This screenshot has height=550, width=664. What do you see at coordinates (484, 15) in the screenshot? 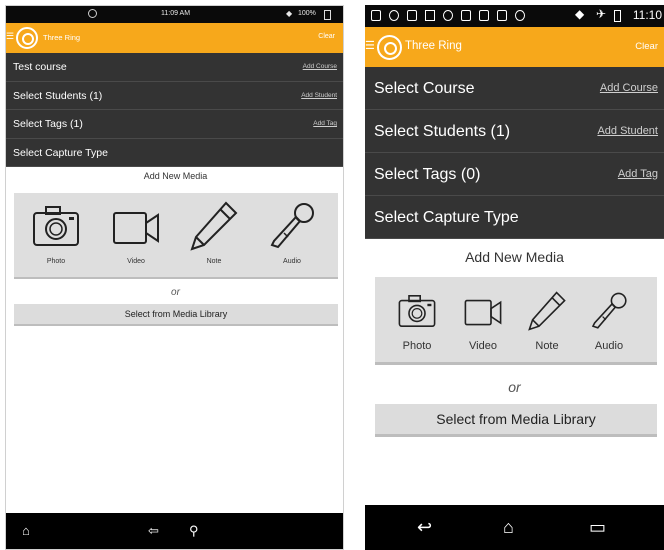
I see `calendar-icon` at bounding box center [484, 15].